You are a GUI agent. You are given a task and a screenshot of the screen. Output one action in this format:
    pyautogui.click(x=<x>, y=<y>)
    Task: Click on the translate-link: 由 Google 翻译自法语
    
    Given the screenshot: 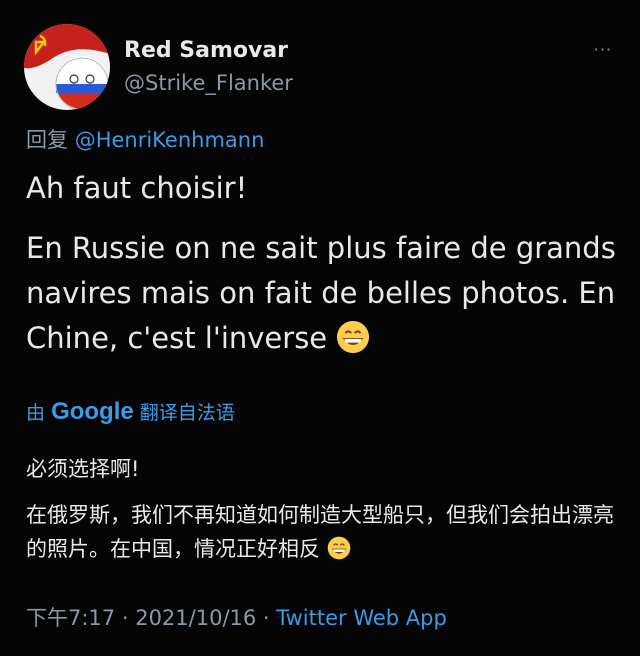 What is the action you would take?
    pyautogui.click(x=130, y=412)
    